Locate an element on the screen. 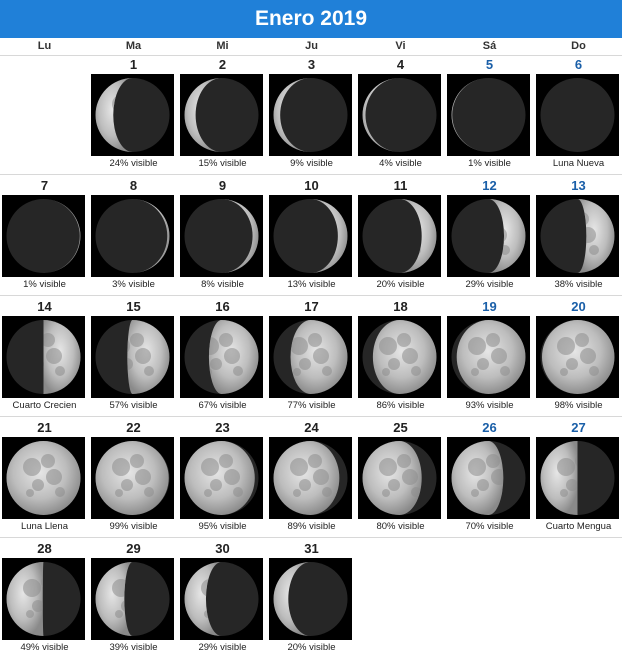 This screenshot has width=622, height=665. weekday-ma: Ma is located at coordinates (133, 46).